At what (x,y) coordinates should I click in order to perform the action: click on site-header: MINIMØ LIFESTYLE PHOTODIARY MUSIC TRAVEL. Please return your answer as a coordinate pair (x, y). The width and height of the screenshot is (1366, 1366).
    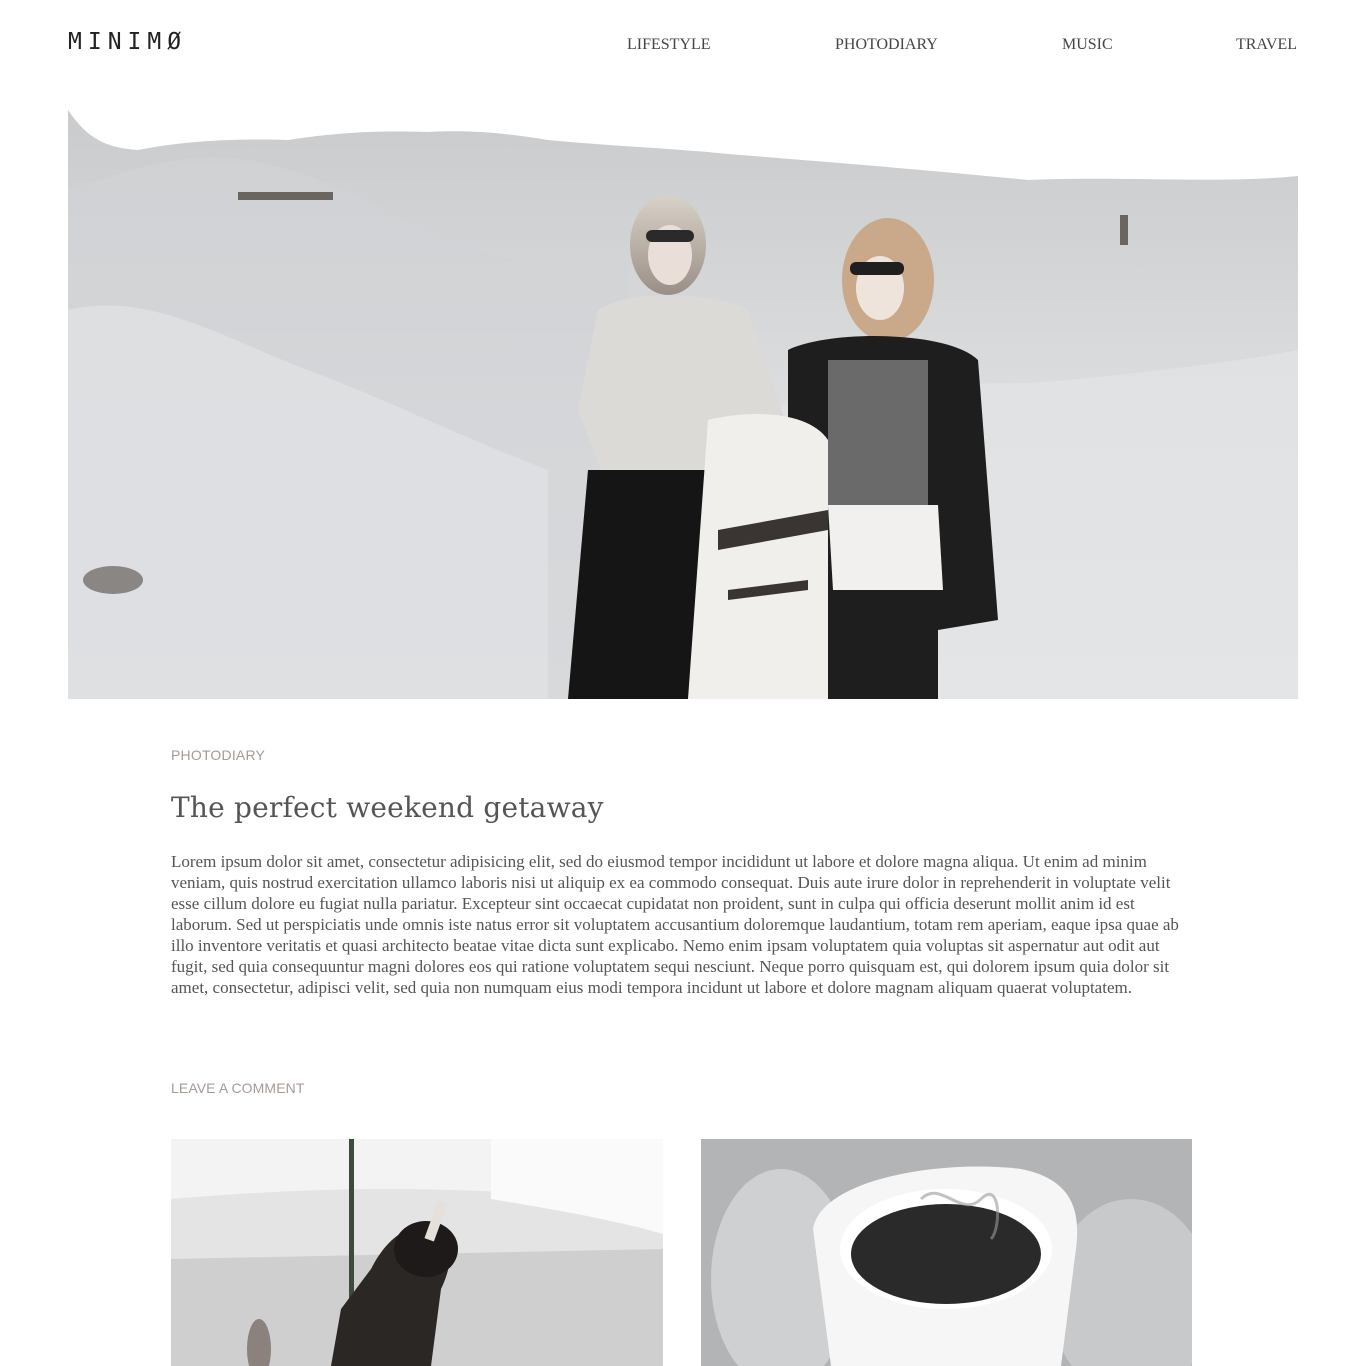
    Looking at the image, I should click on (683, 45).